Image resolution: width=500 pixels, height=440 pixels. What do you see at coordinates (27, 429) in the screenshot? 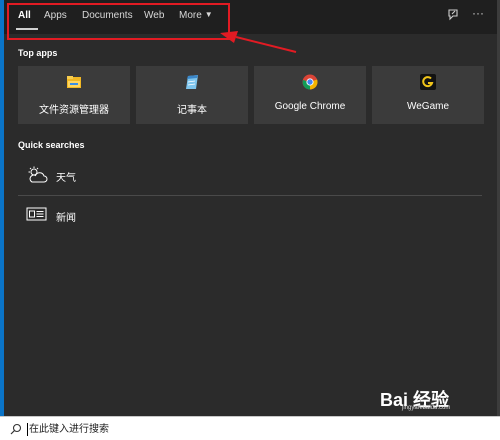
I see `text-caret` at bounding box center [27, 429].